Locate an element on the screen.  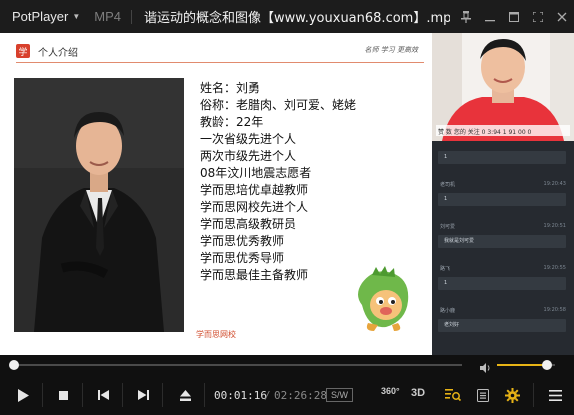
volume-slider is located at coordinates (526, 365).